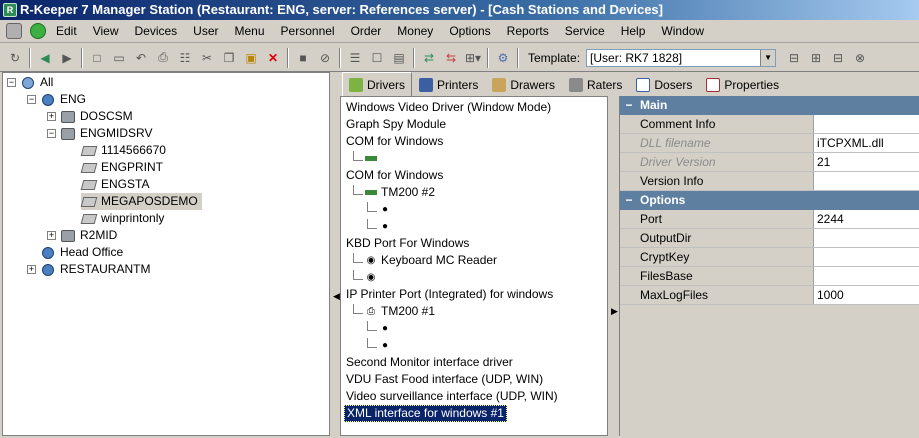 The width and height of the screenshot is (919, 438). What do you see at coordinates (429, 362) in the screenshot?
I see `driver-item: Second Monitor interface driver` at bounding box center [429, 362].